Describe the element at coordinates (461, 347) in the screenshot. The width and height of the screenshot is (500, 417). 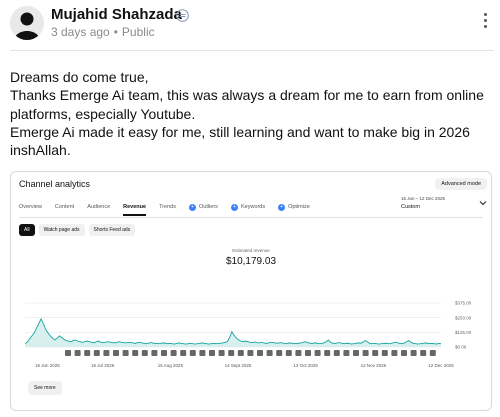
I see `y-tick-label: $0.00` at that location.